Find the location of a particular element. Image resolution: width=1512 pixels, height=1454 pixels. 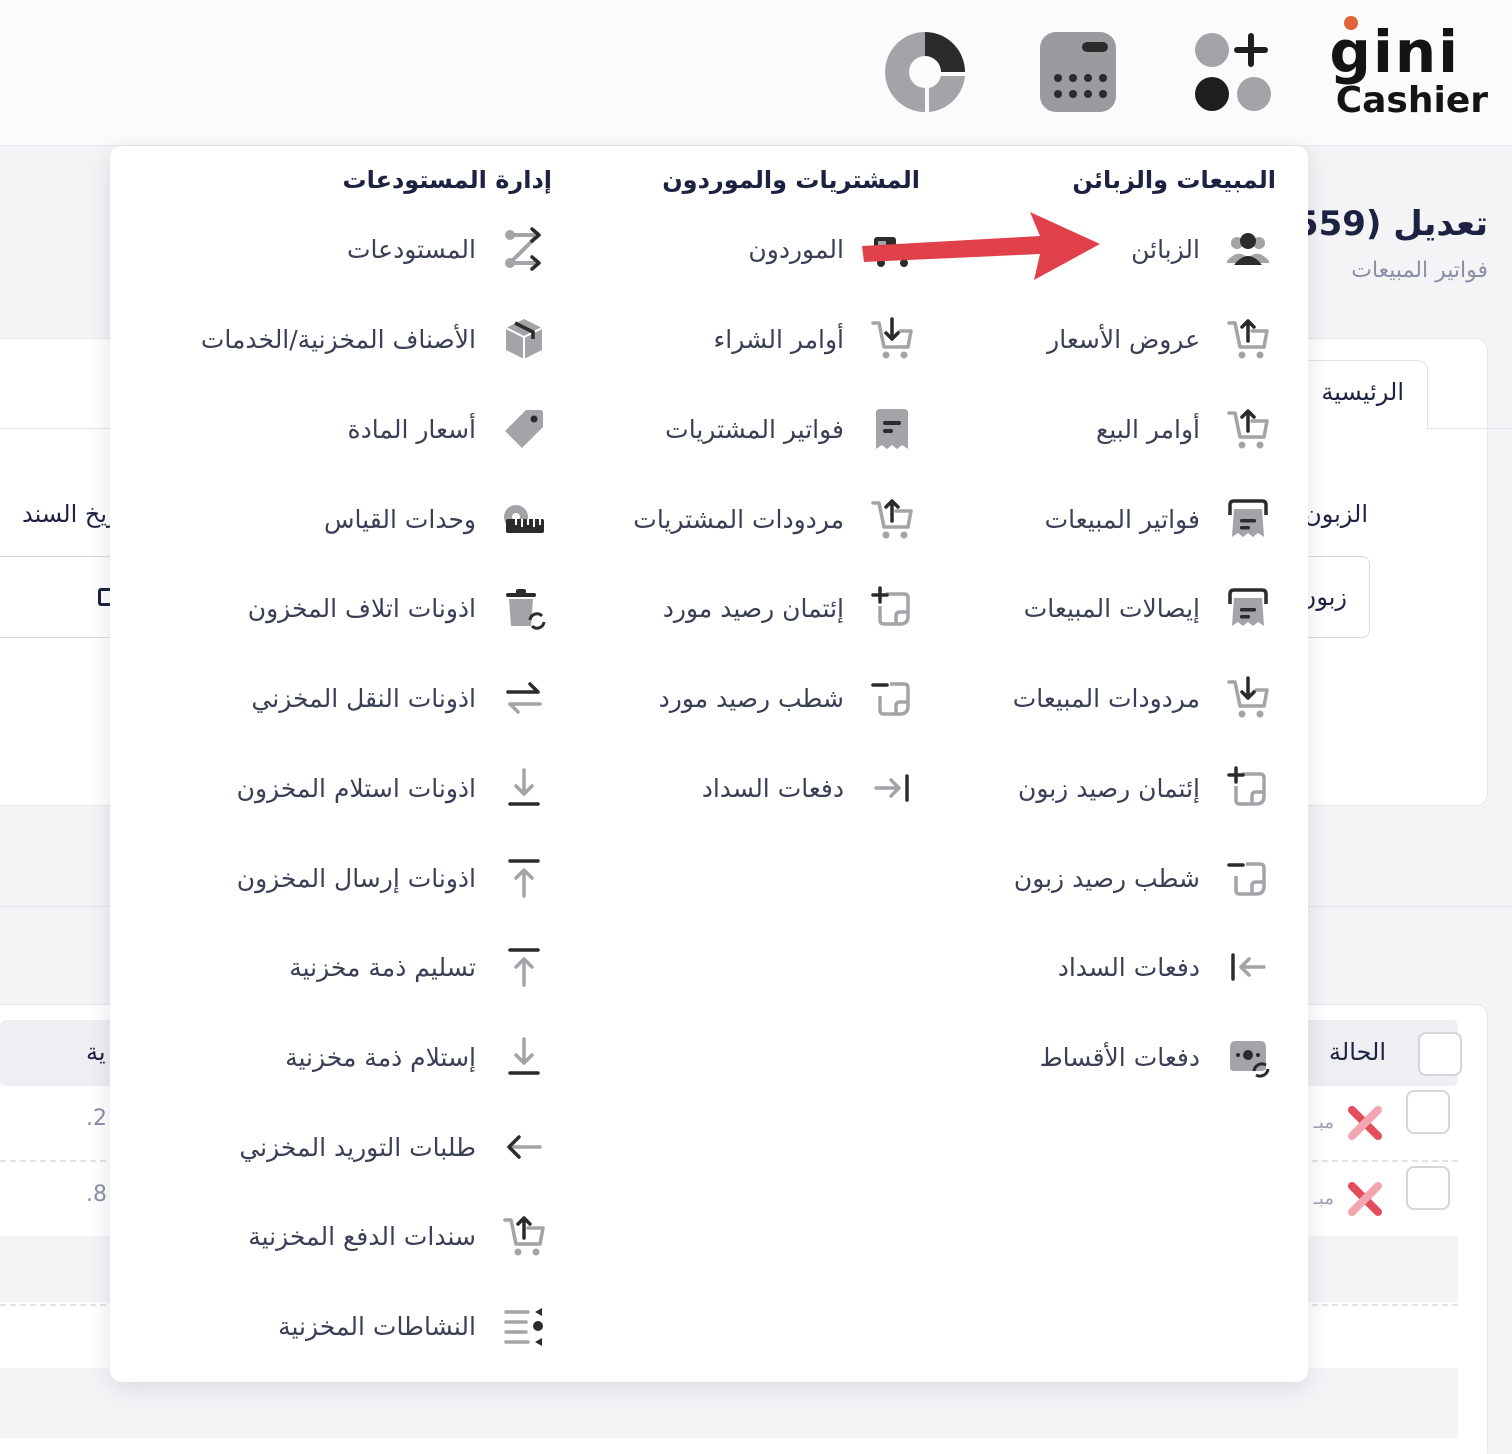

menu-item-label: تسليم ذمة مخزنية is located at coordinates (382, 967).